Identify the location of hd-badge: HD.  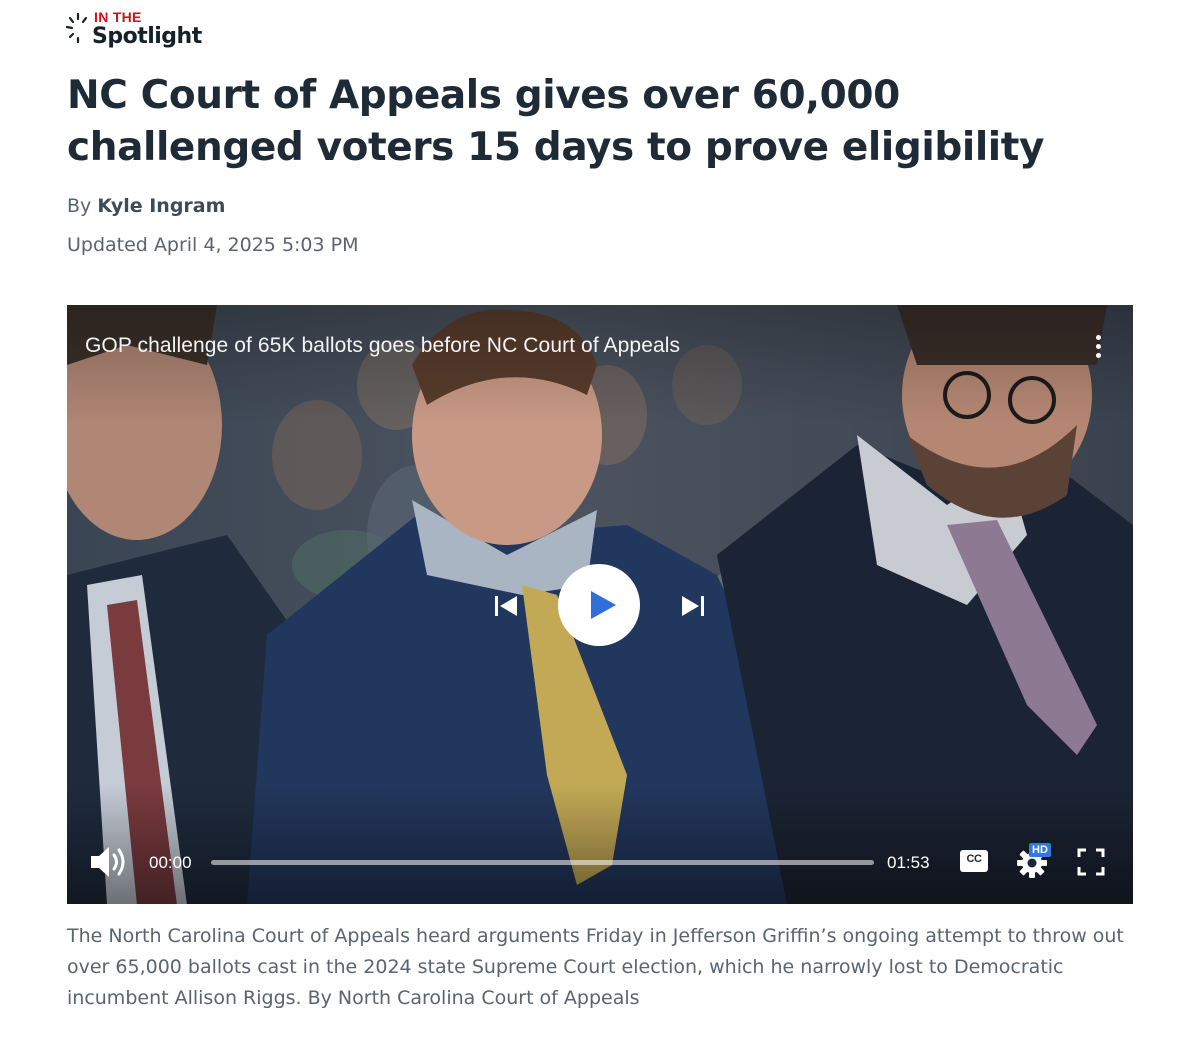
(1040, 850).